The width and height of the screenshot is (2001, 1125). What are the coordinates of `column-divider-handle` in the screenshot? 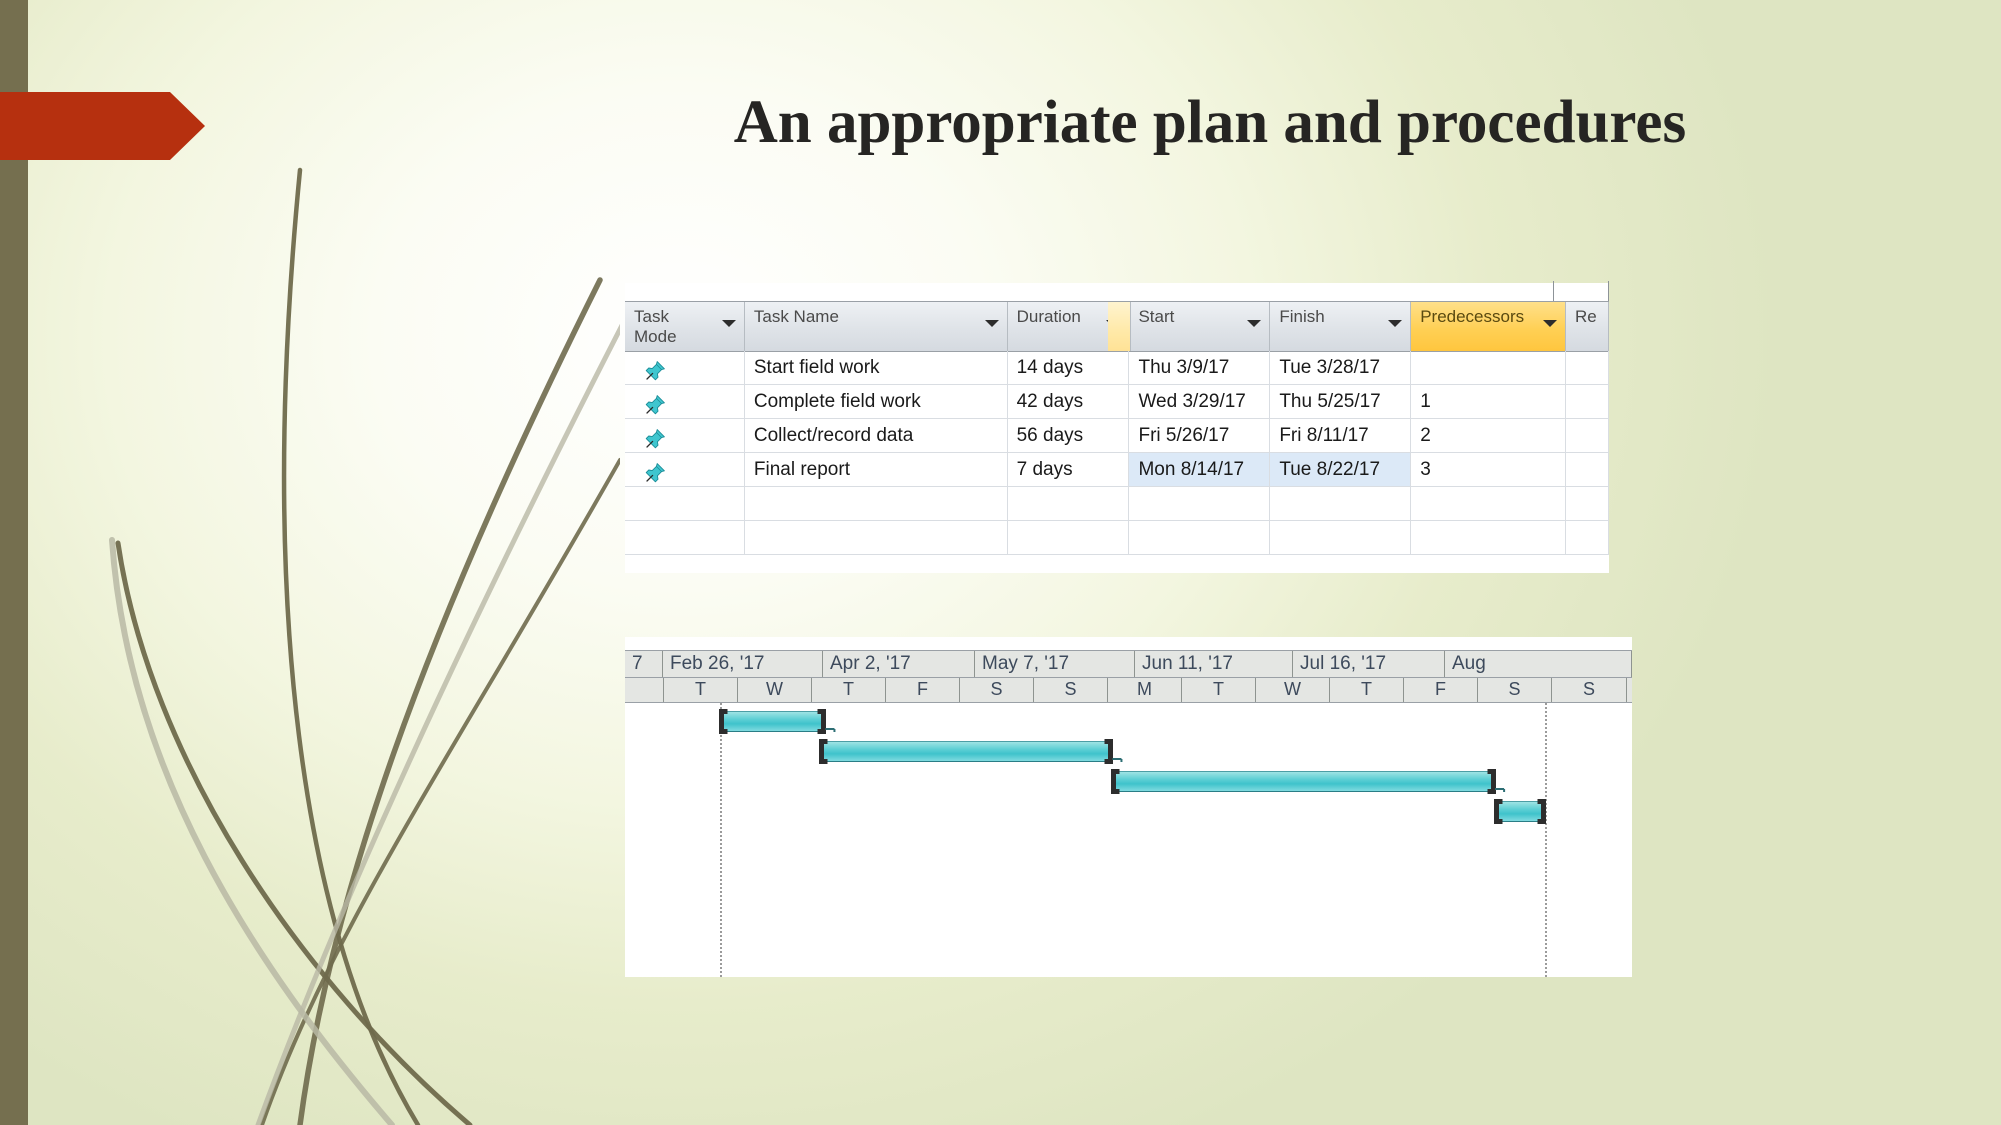 It's located at (1553, 291).